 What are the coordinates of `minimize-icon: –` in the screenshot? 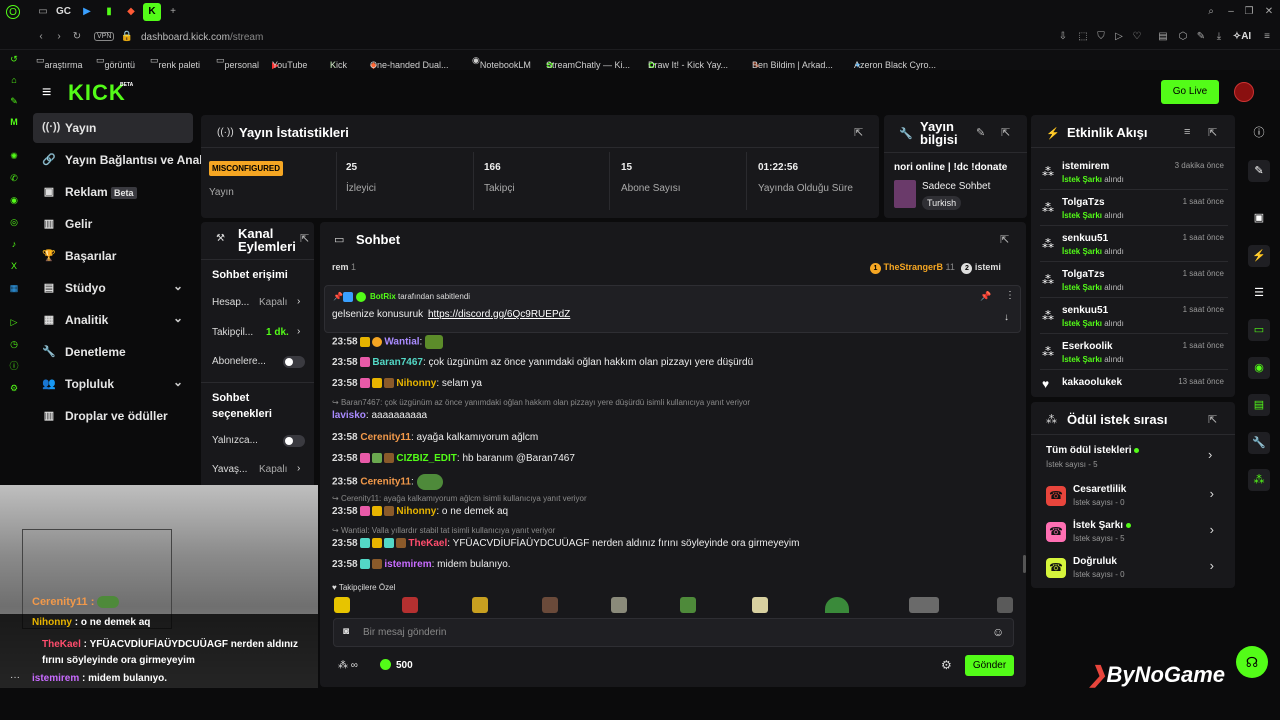 It's located at (1231, 12).